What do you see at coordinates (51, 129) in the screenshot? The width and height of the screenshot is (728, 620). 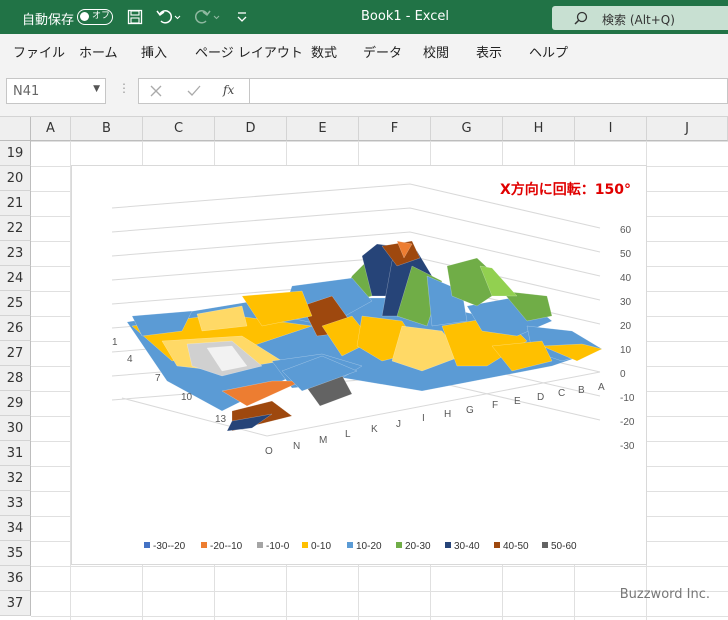 I see `col-header-a: A` at bounding box center [51, 129].